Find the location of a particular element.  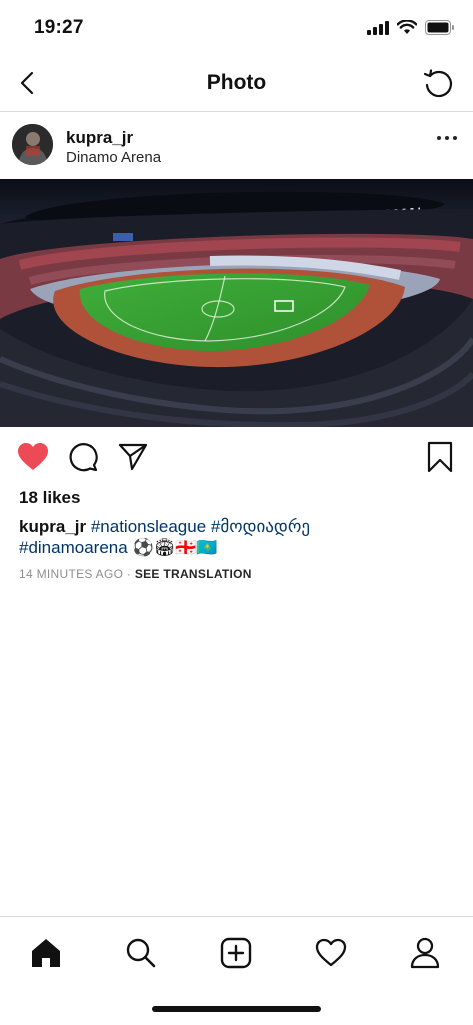

tab-profile is located at coordinates (425, 953).